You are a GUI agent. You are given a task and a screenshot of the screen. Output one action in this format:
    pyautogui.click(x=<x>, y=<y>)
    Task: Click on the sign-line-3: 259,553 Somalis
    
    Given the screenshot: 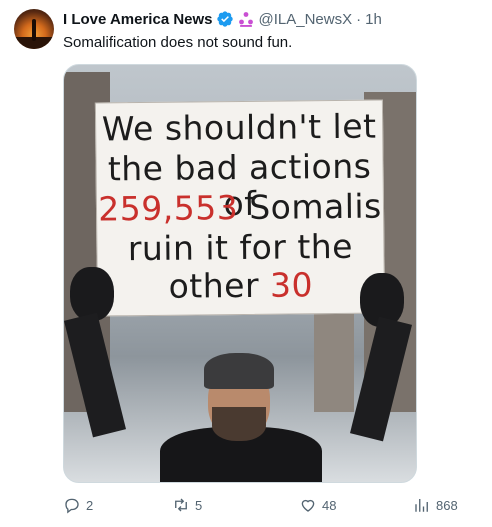 What is the action you would take?
    pyautogui.click(x=240, y=207)
    